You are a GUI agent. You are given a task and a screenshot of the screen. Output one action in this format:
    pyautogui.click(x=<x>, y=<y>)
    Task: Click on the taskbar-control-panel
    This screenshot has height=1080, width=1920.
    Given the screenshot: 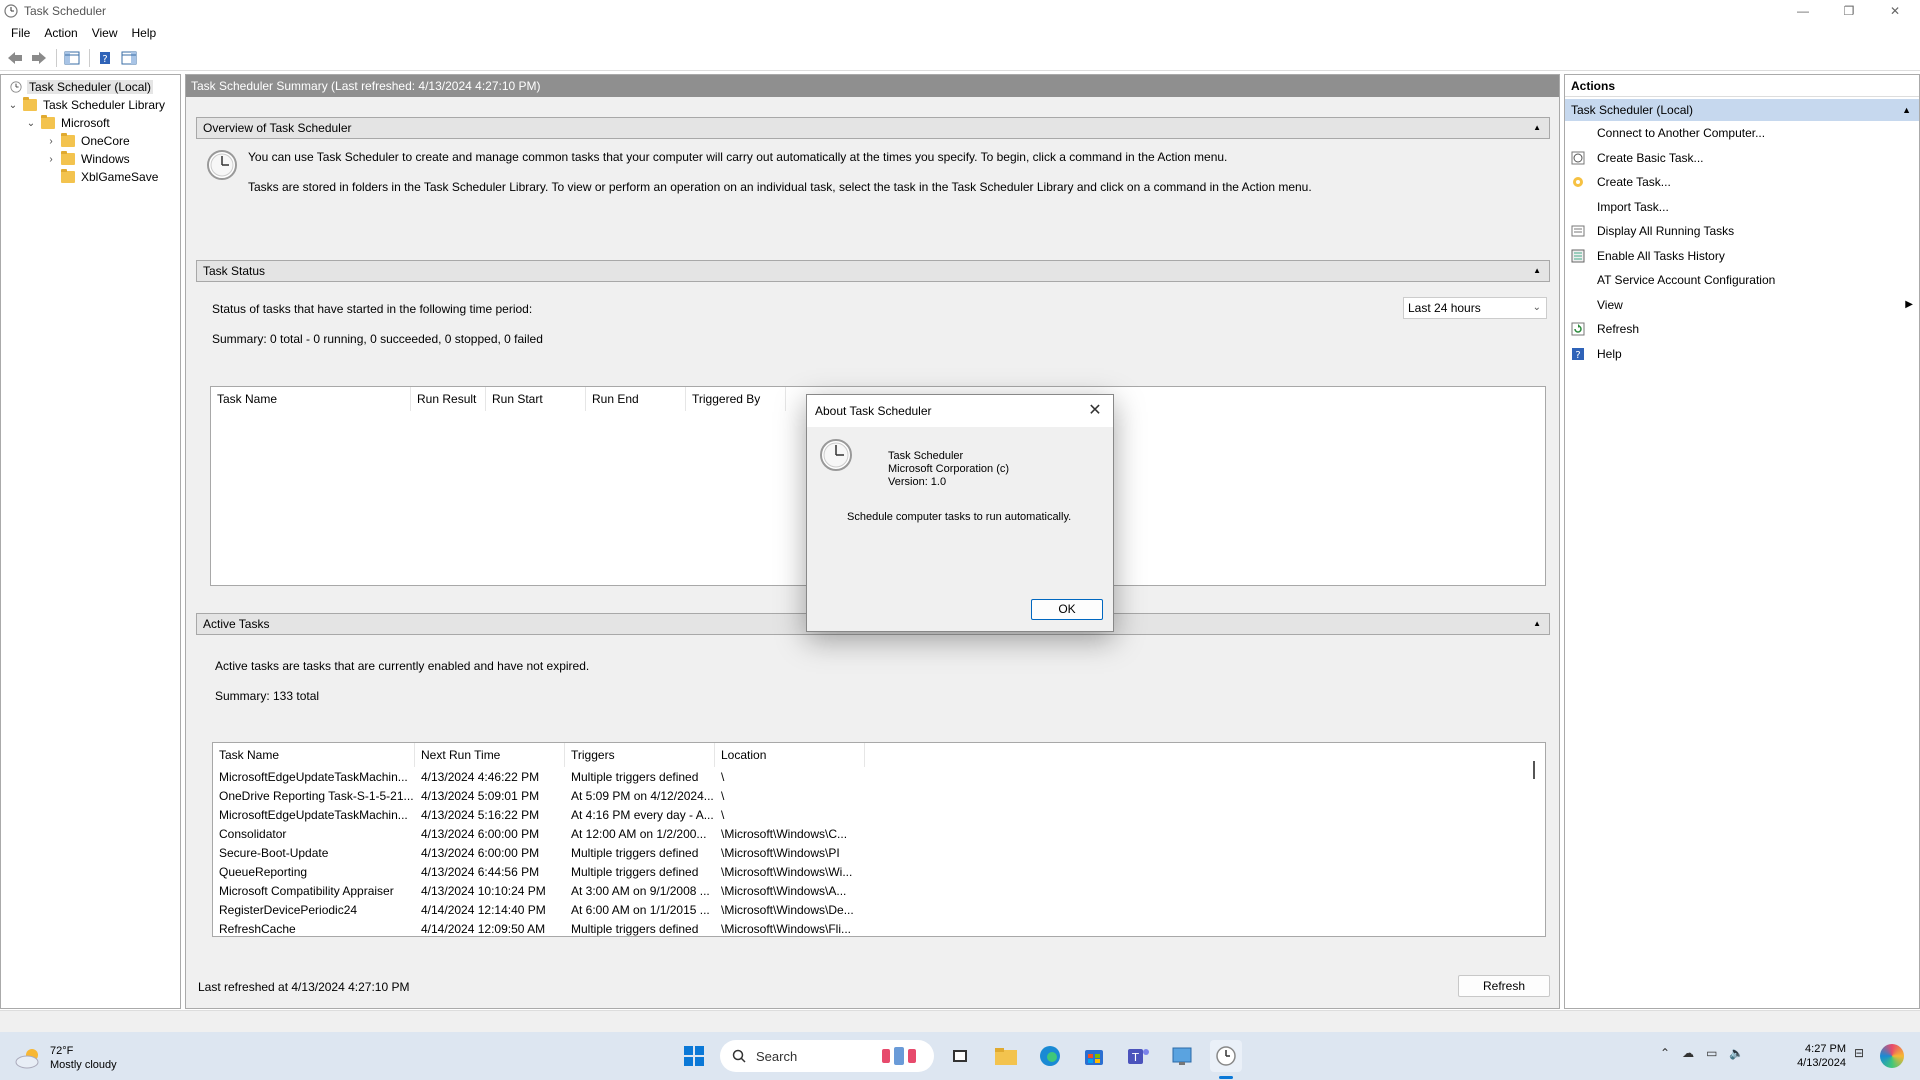 What is the action you would take?
    pyautogui.click(x=1182, y=1056)
    